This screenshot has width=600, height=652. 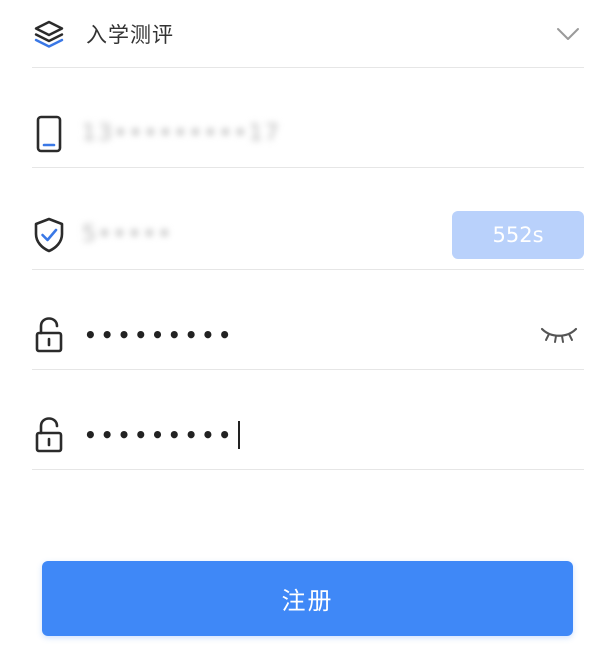 I want to click on verification-code-row: 5••••• 552s, so click(x=308, y=235).